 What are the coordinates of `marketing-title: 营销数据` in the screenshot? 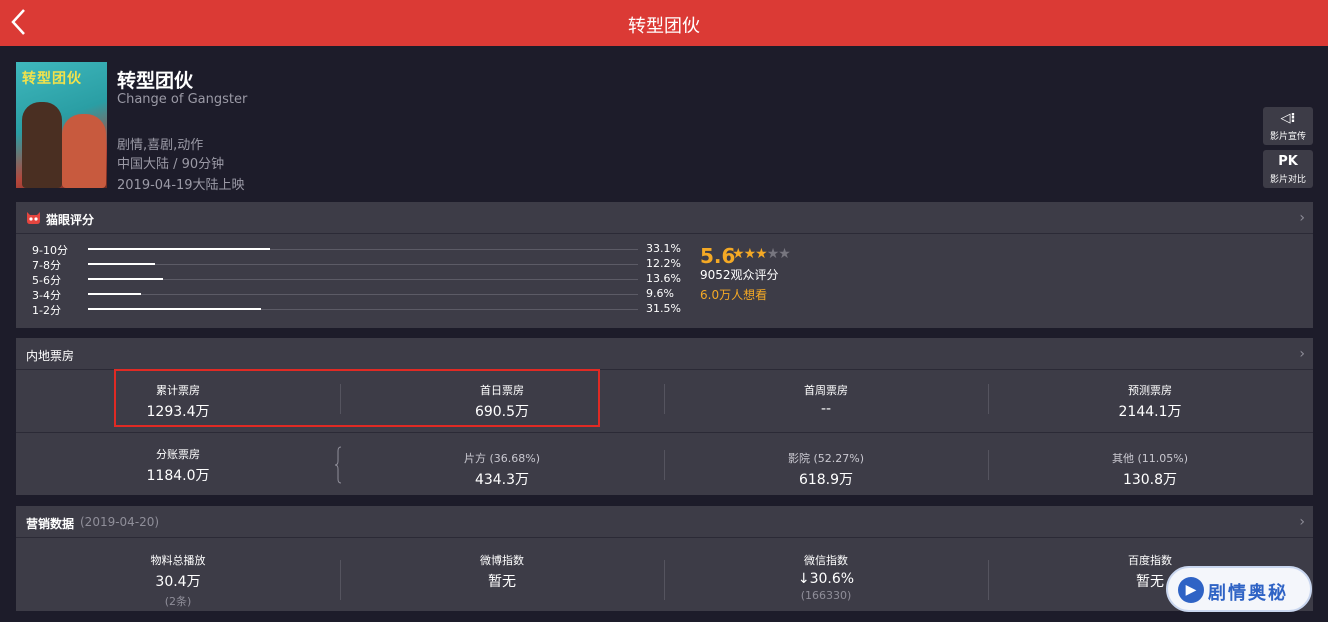 It's located at (50, 524).